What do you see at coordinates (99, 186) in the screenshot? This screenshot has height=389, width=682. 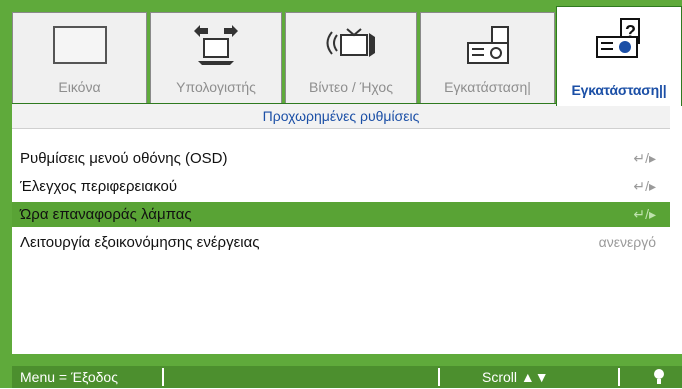 I see `row-label: Έλεγχος περιφερειακού` at bounding box center [99, 186].